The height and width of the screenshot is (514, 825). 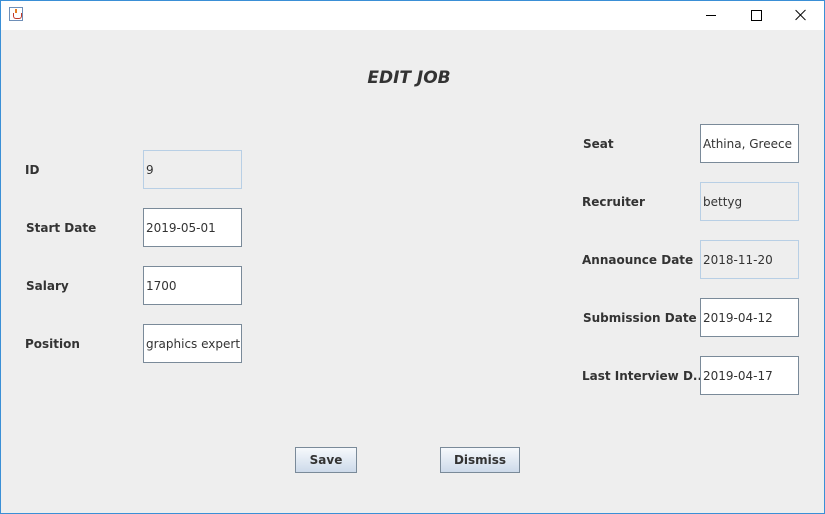 What do you see at coordinates (192, 227) in the screenshot?
I see `start-date-field` at bounding box center [192, 227].